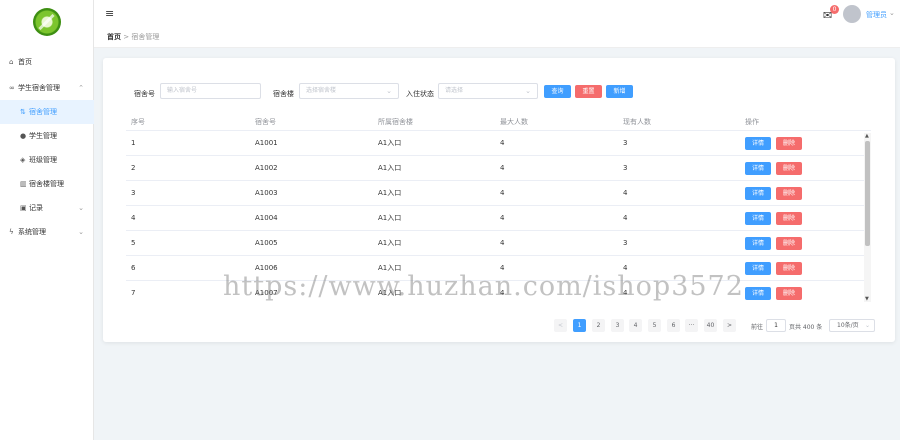 The height and width of the screenshot is (440, 900). What do you see at coordinates (25, 62) in the screenshot?
I see `sidebar-item-label: 首页` at bounding box center [25, 62].